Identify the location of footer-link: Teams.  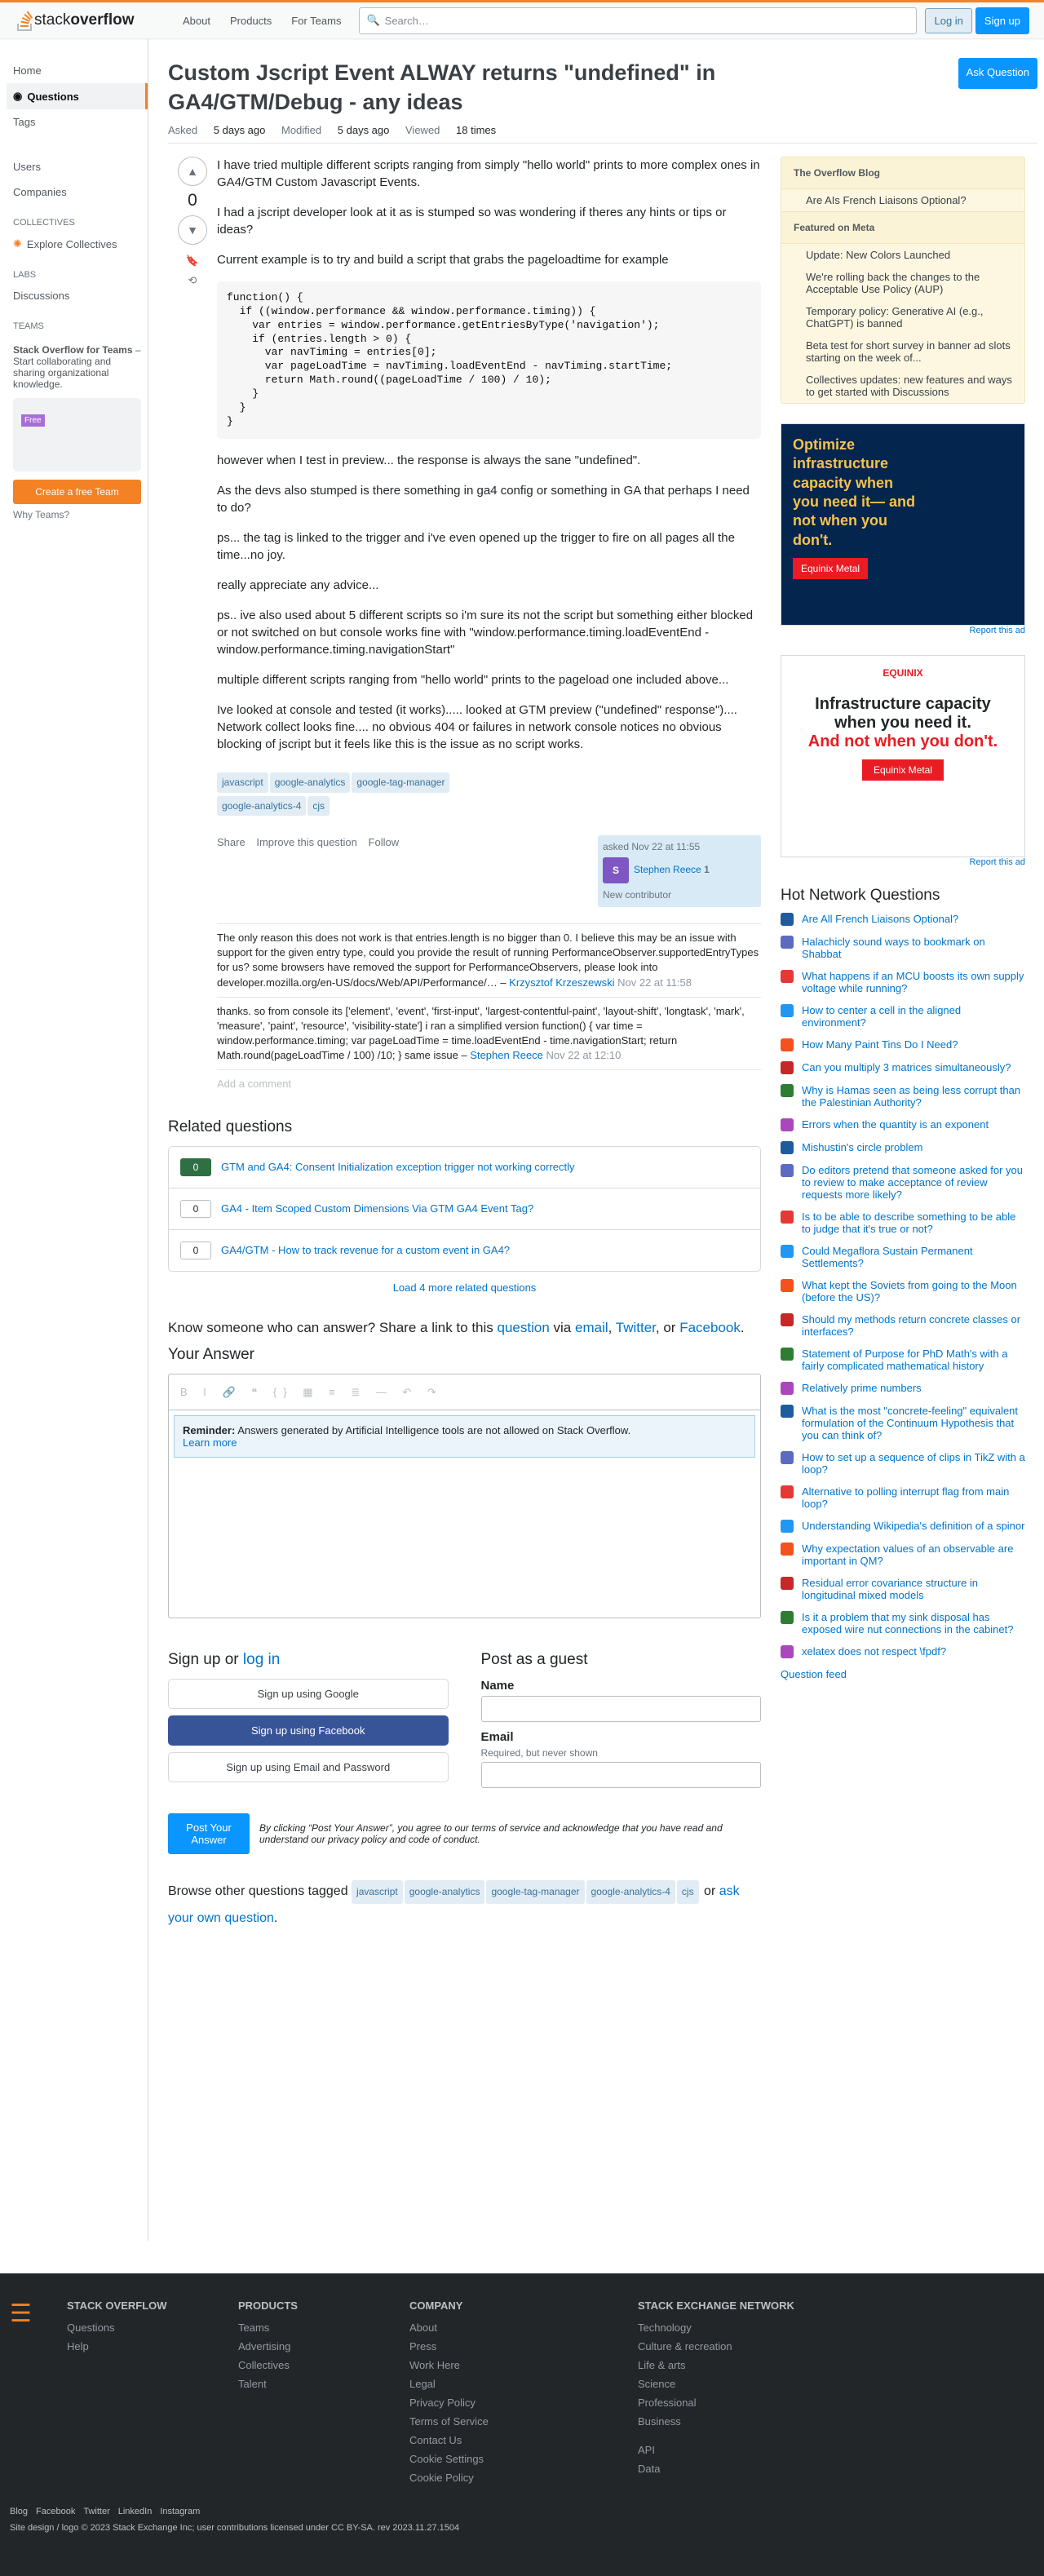
(323, 2327).